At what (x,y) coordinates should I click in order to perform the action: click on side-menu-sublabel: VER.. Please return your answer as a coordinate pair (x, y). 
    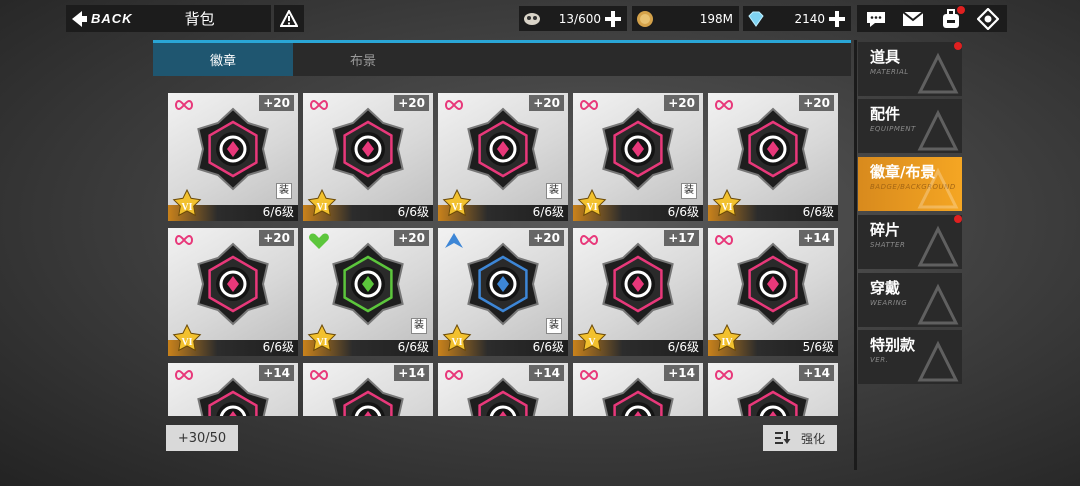
    Looking at the image, I should click on (879, 360).